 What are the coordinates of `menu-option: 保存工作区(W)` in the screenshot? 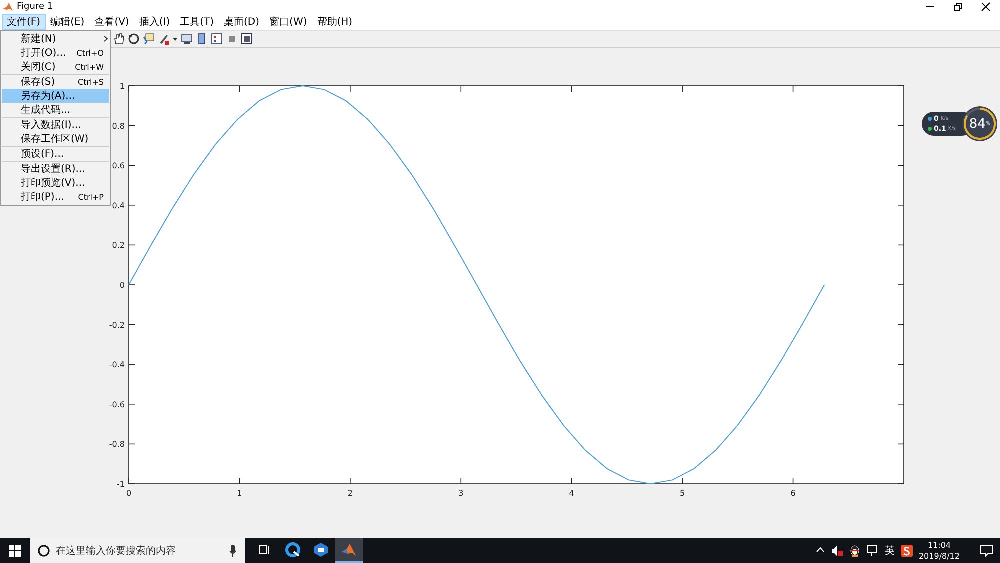 It's located at (55, 139).